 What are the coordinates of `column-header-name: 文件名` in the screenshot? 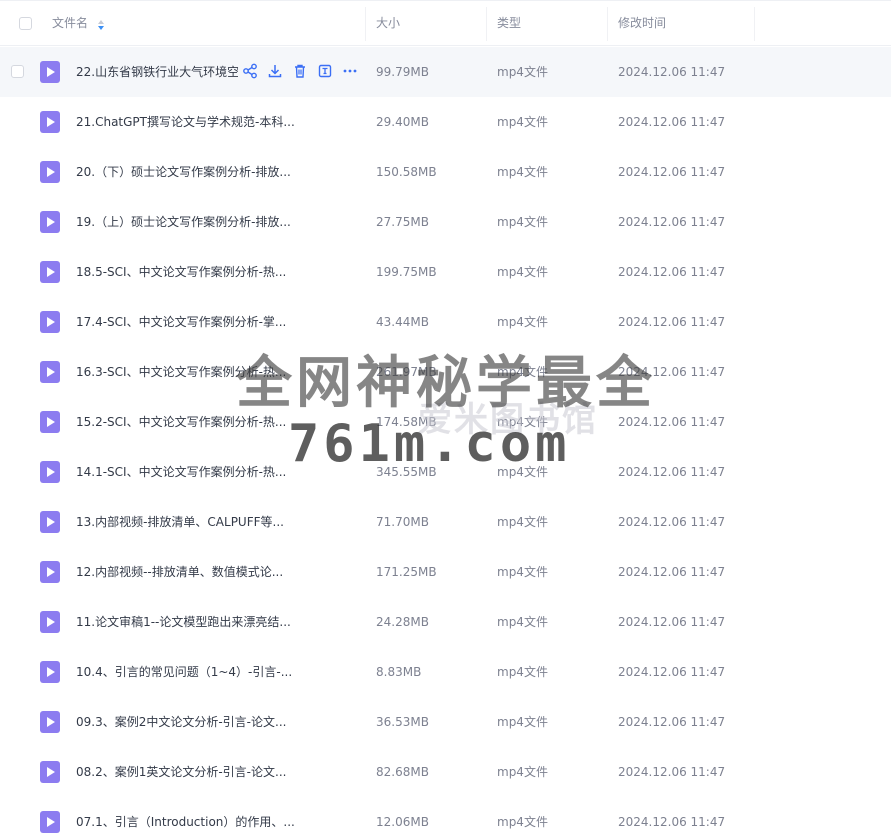 It's located at (70, 23).